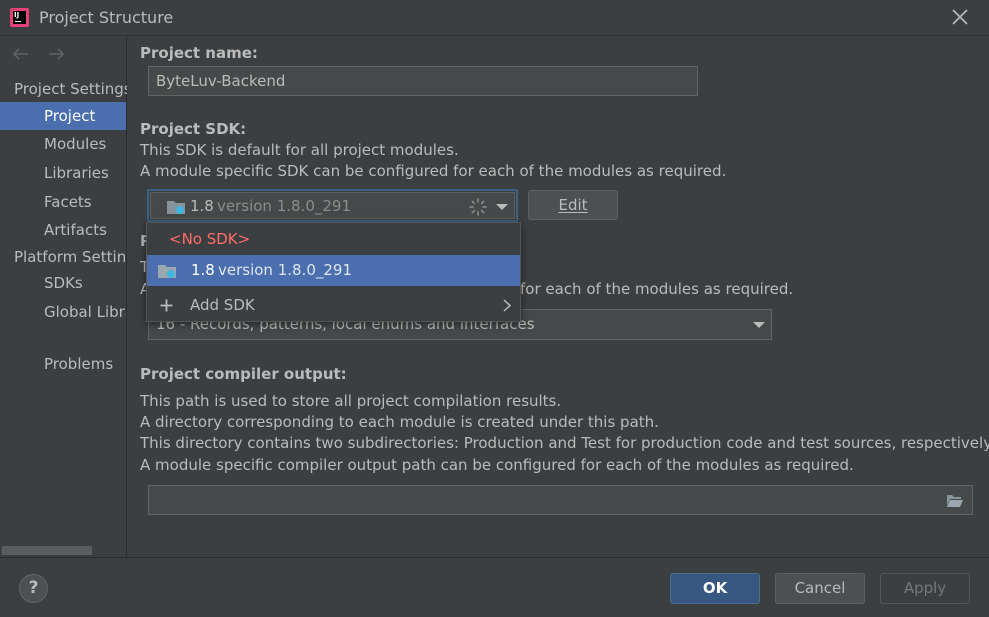 The image size is (989, 617). I want to click on app-icon: IJ, so click(19, 17).